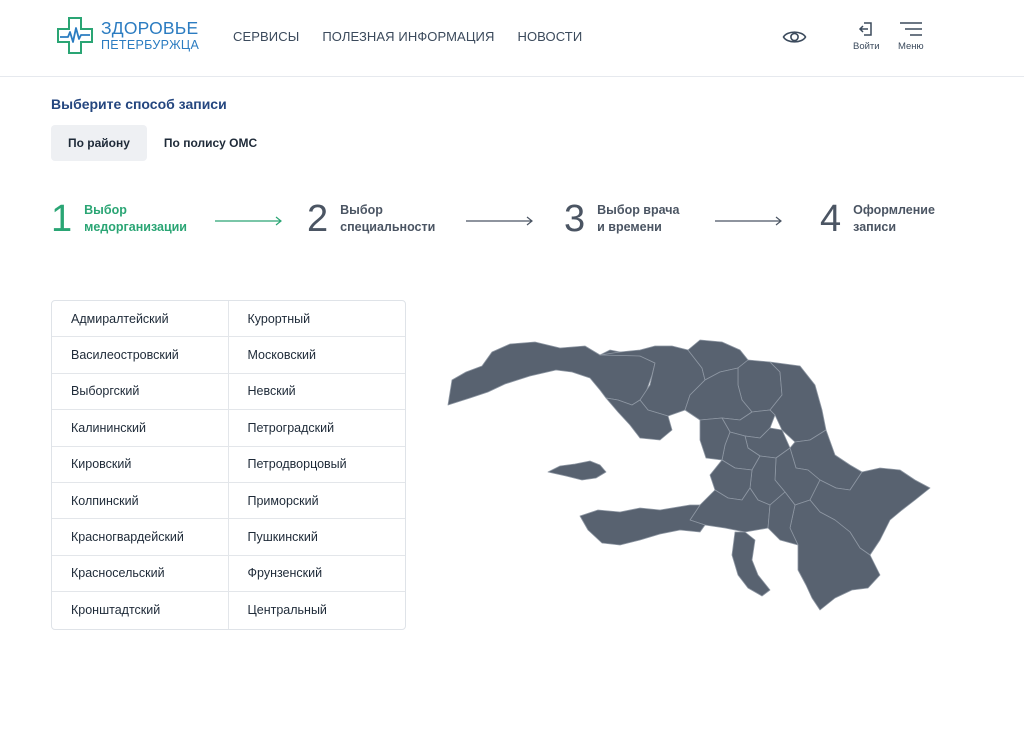  Describe the element at coordinates (629, 227) in the screenshot. I see `step-label-line2: и времени` at that location.